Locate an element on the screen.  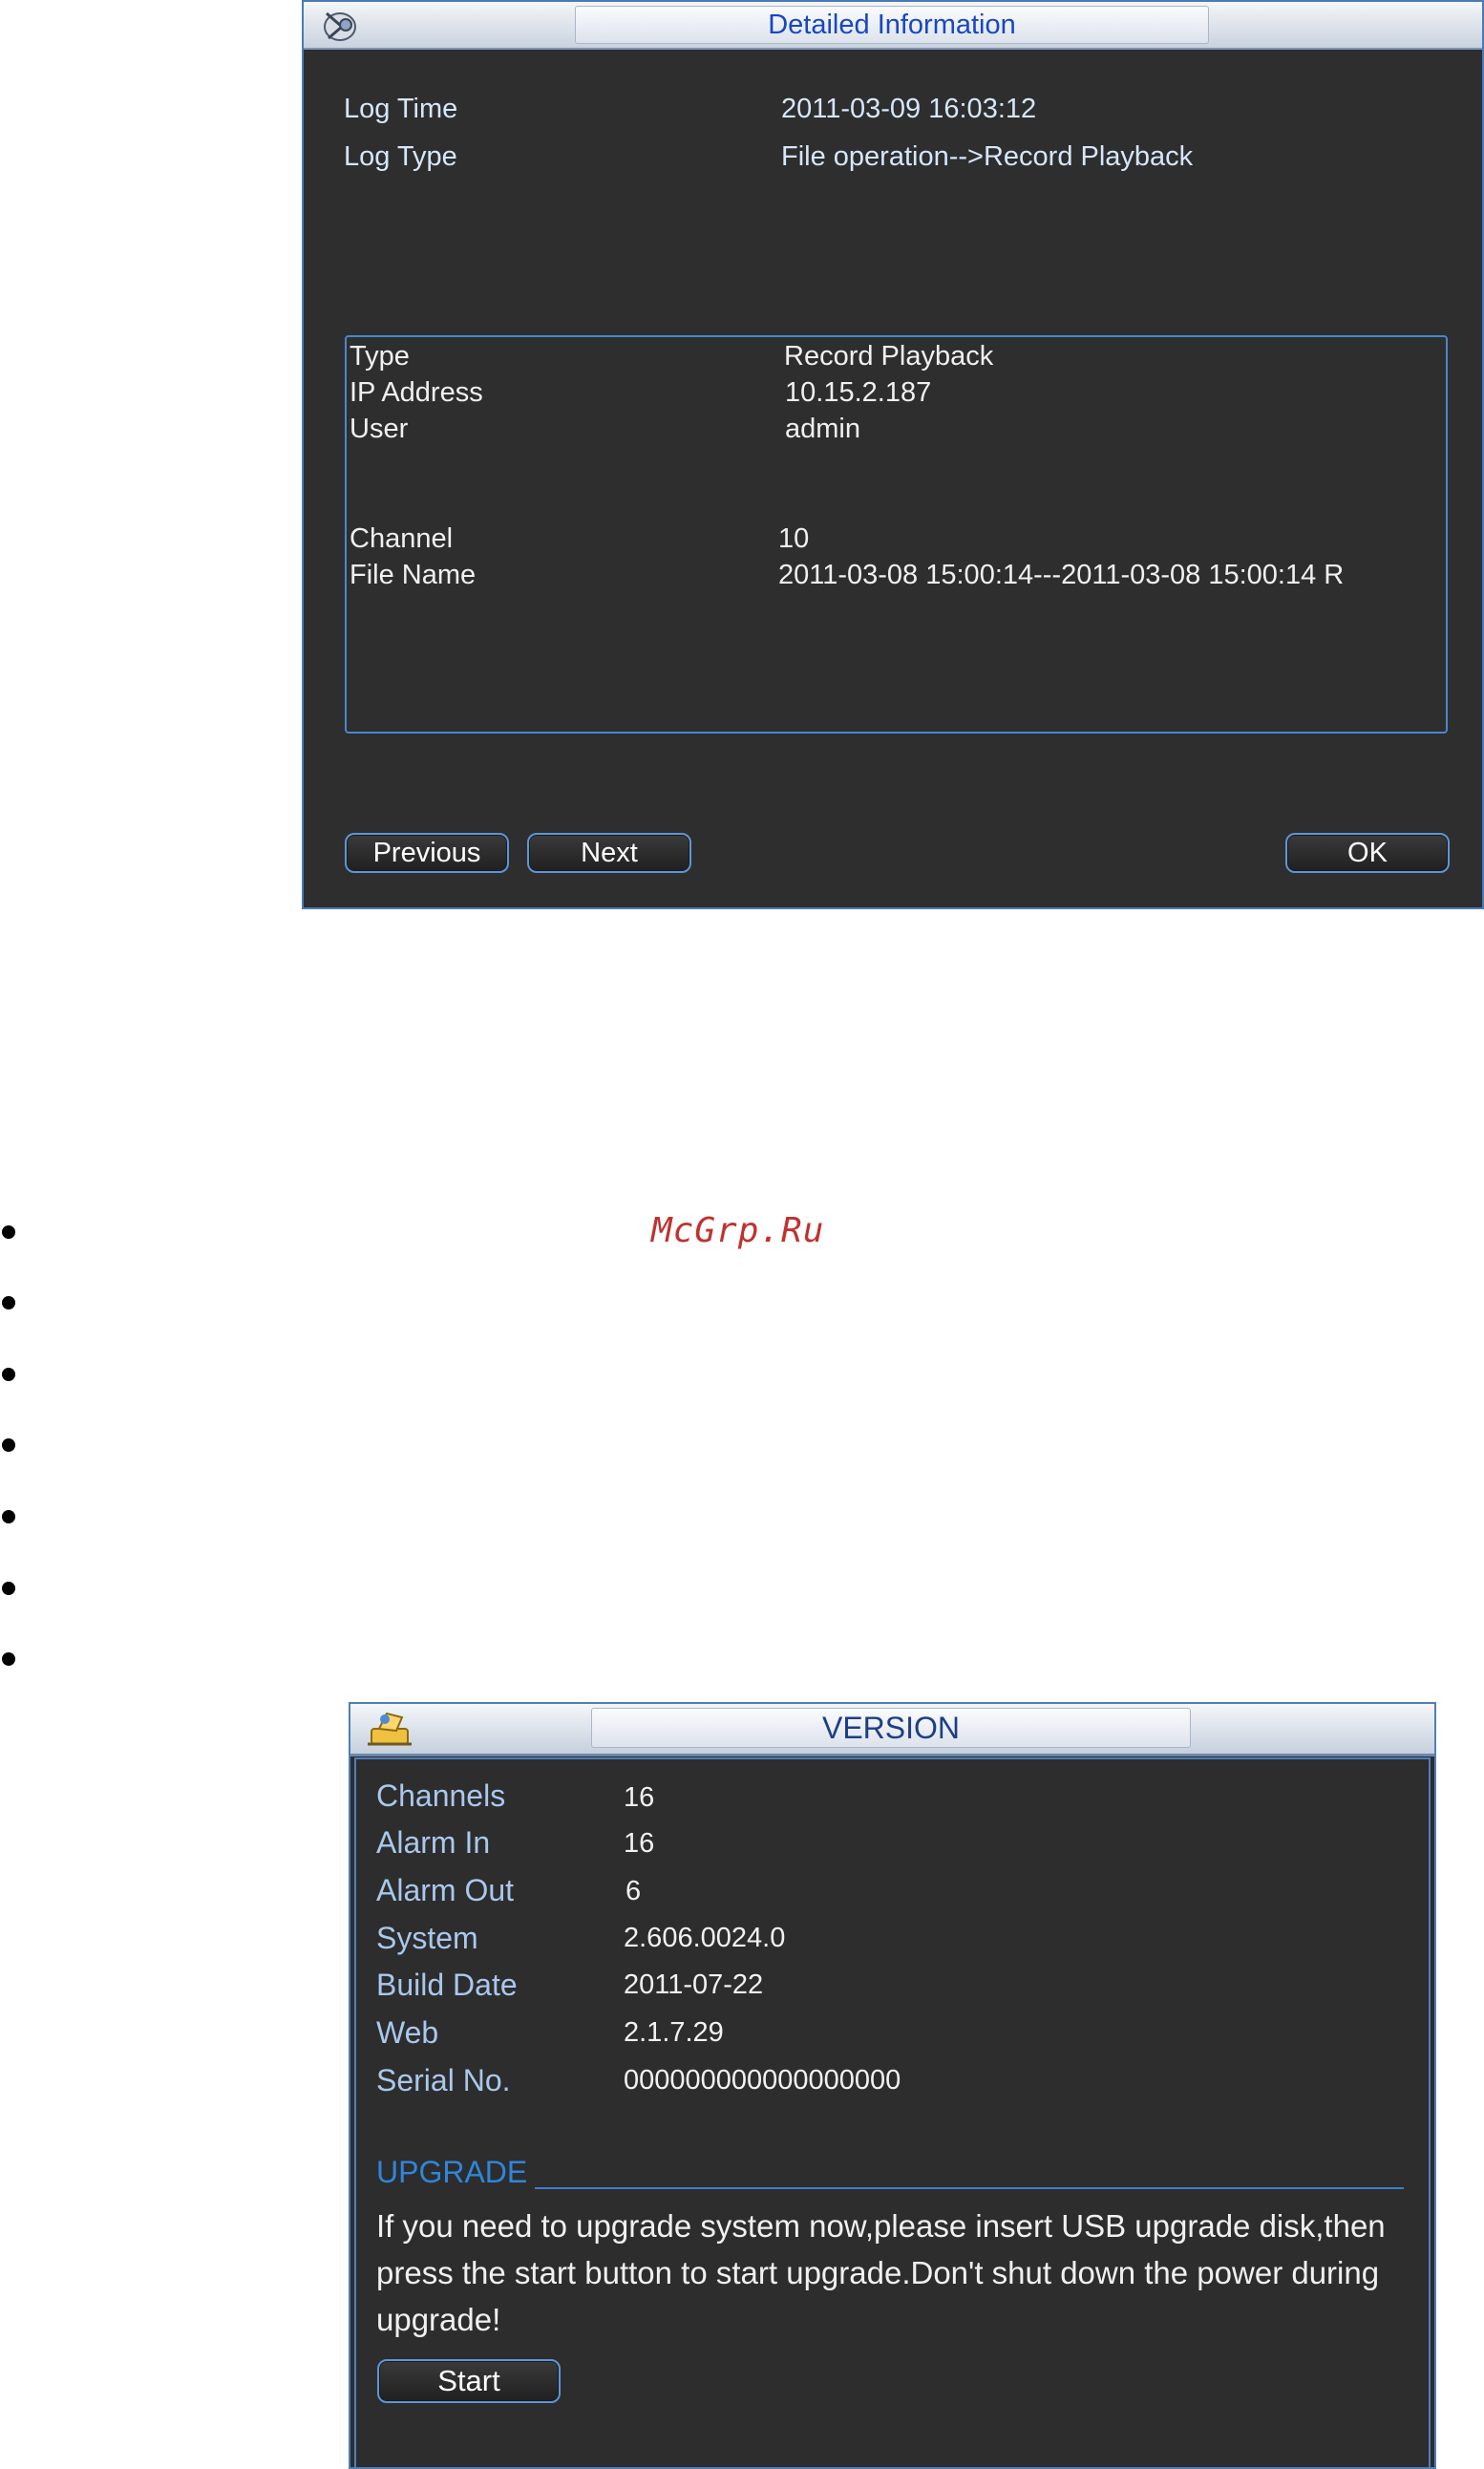
previous-button: Previous is located at coordinates (427, 853).